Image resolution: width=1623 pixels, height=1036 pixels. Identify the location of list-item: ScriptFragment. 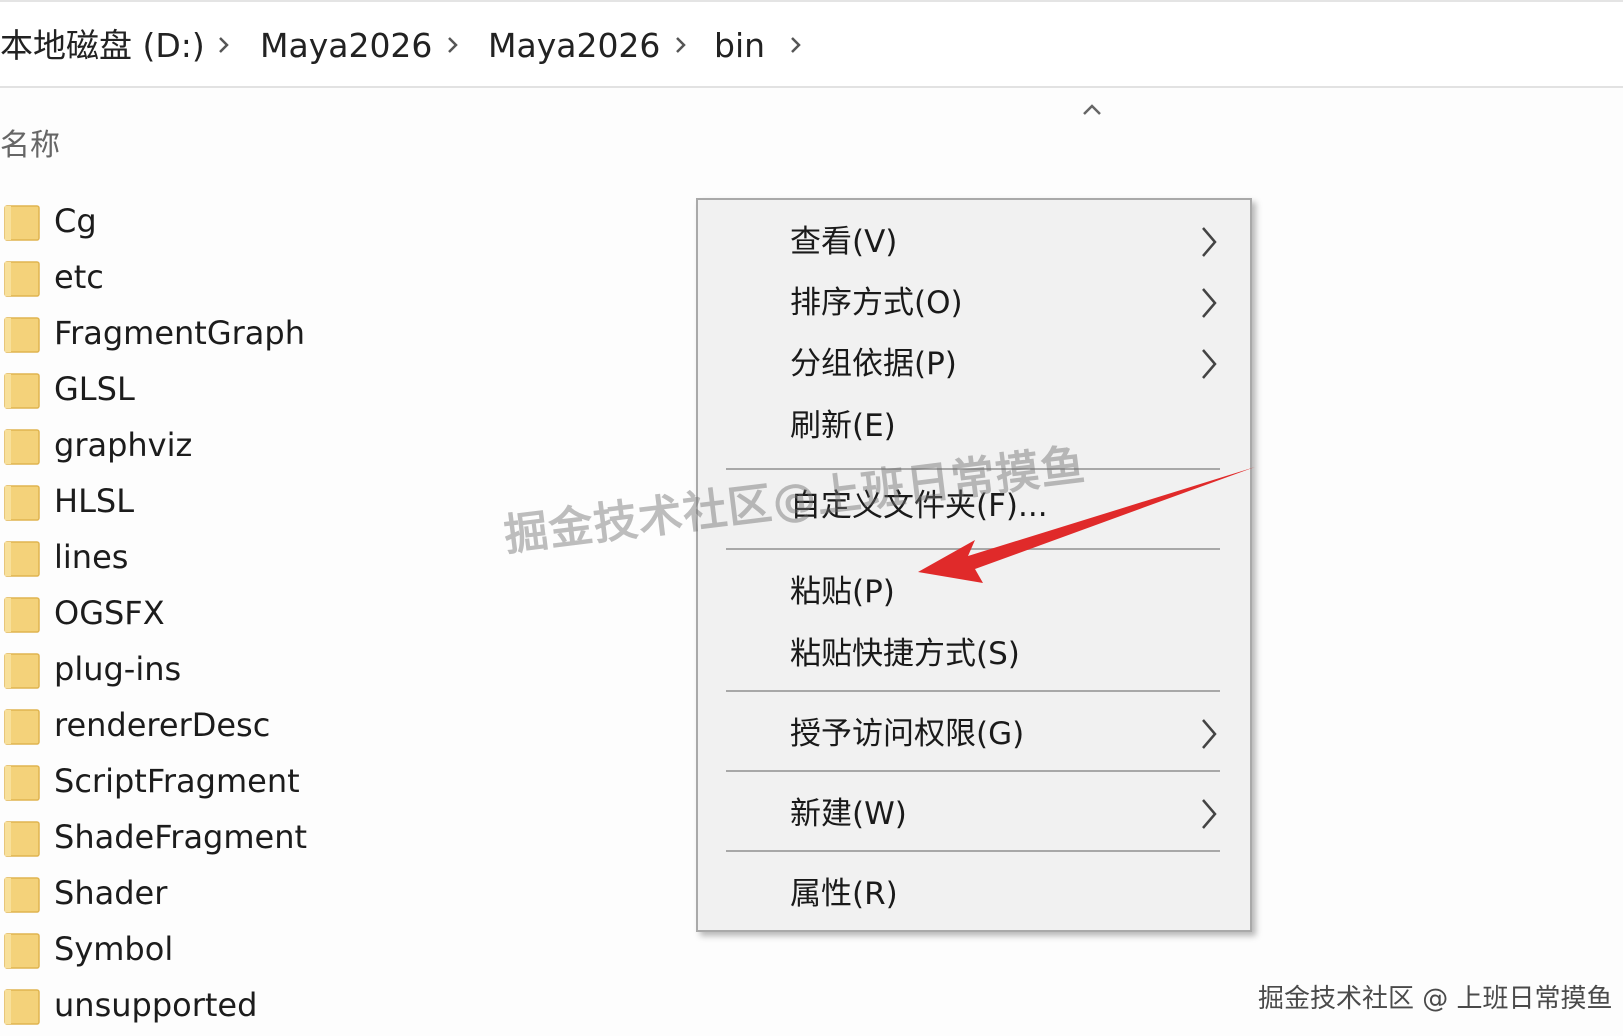
(320, 784).